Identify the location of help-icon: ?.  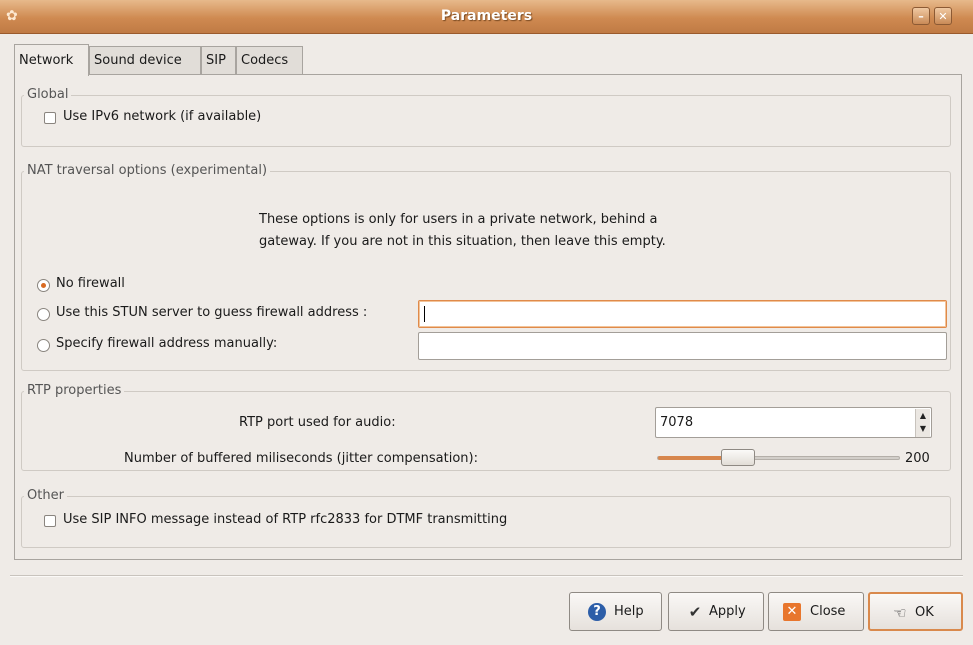
(597, 612).